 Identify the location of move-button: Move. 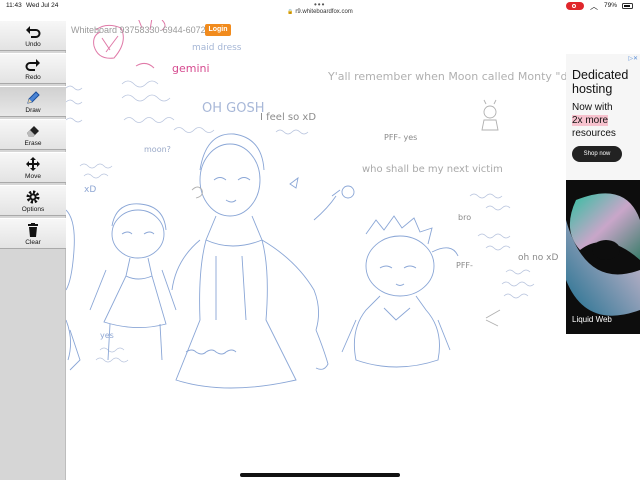
(33, 167).